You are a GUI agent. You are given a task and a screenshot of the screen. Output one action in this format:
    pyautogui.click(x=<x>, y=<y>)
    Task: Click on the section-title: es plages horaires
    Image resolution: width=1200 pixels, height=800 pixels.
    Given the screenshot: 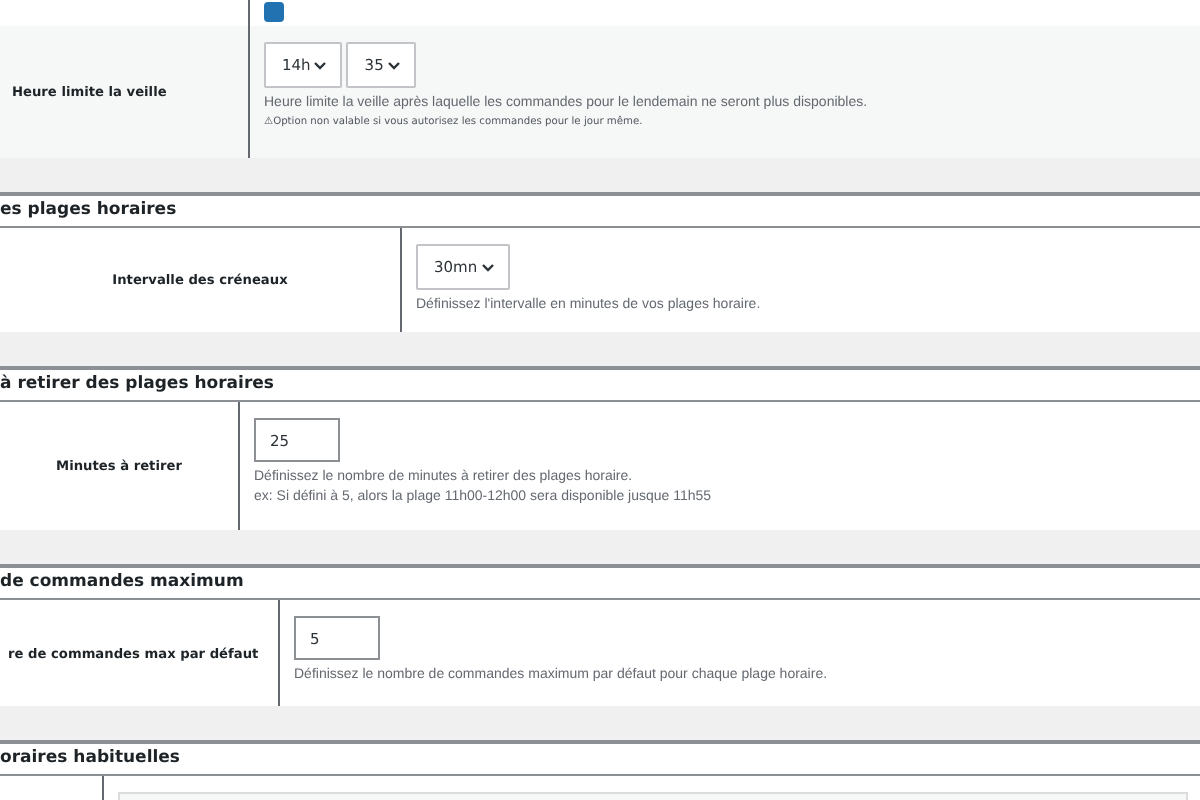 What is the action you would take?
    pyautogui.click(x=88, y=210)
    